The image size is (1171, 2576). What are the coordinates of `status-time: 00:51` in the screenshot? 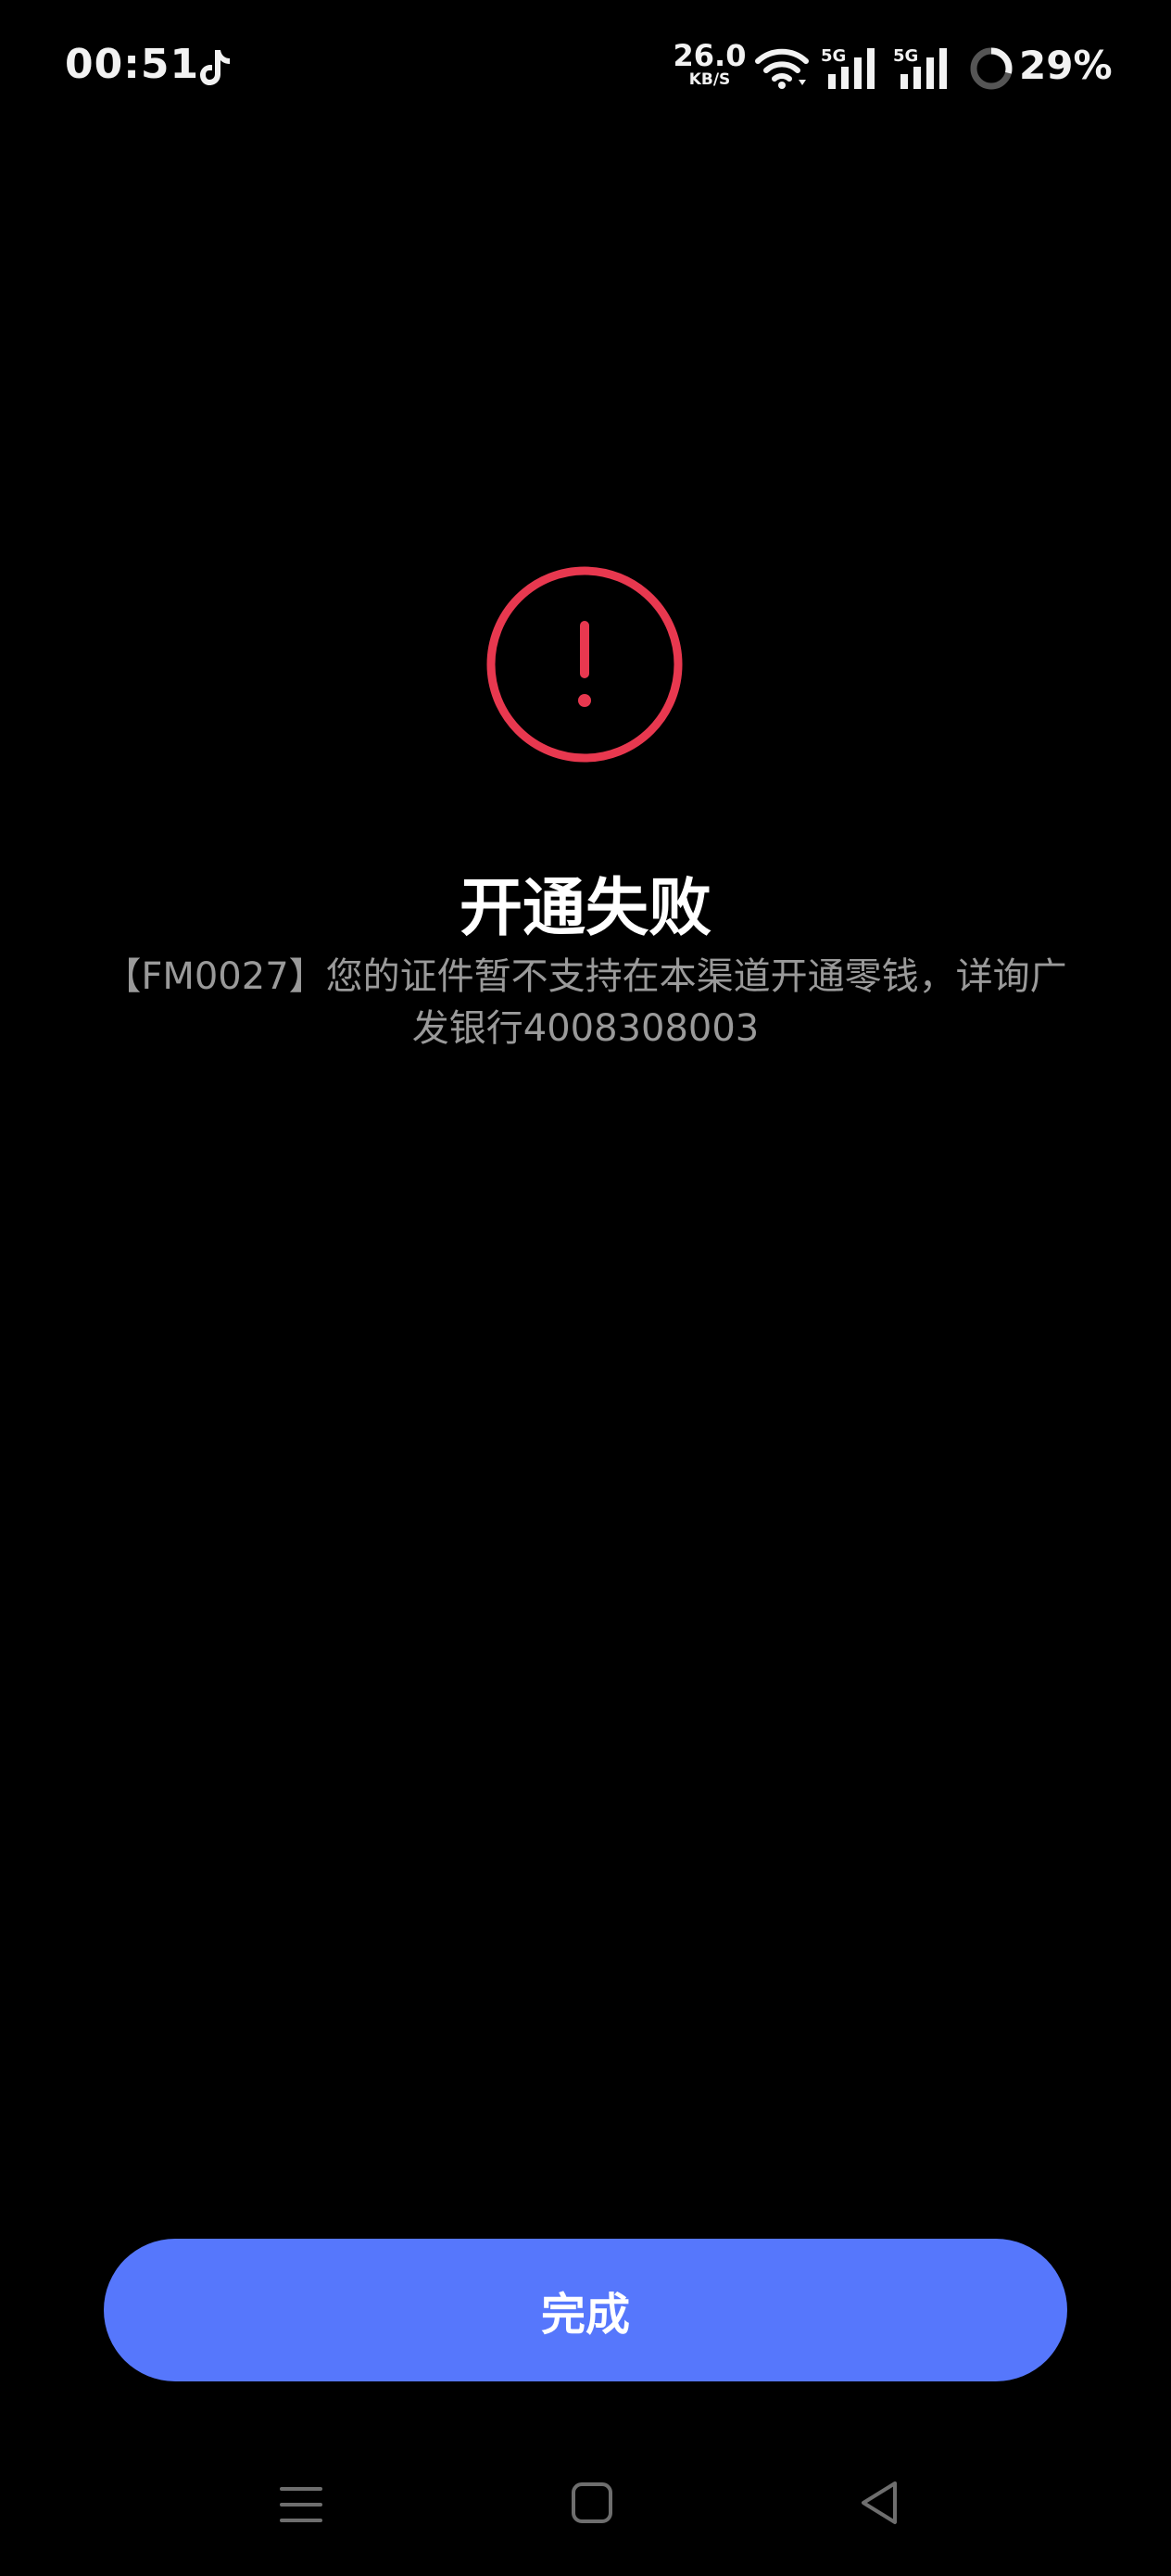 It's located at (133, 64).